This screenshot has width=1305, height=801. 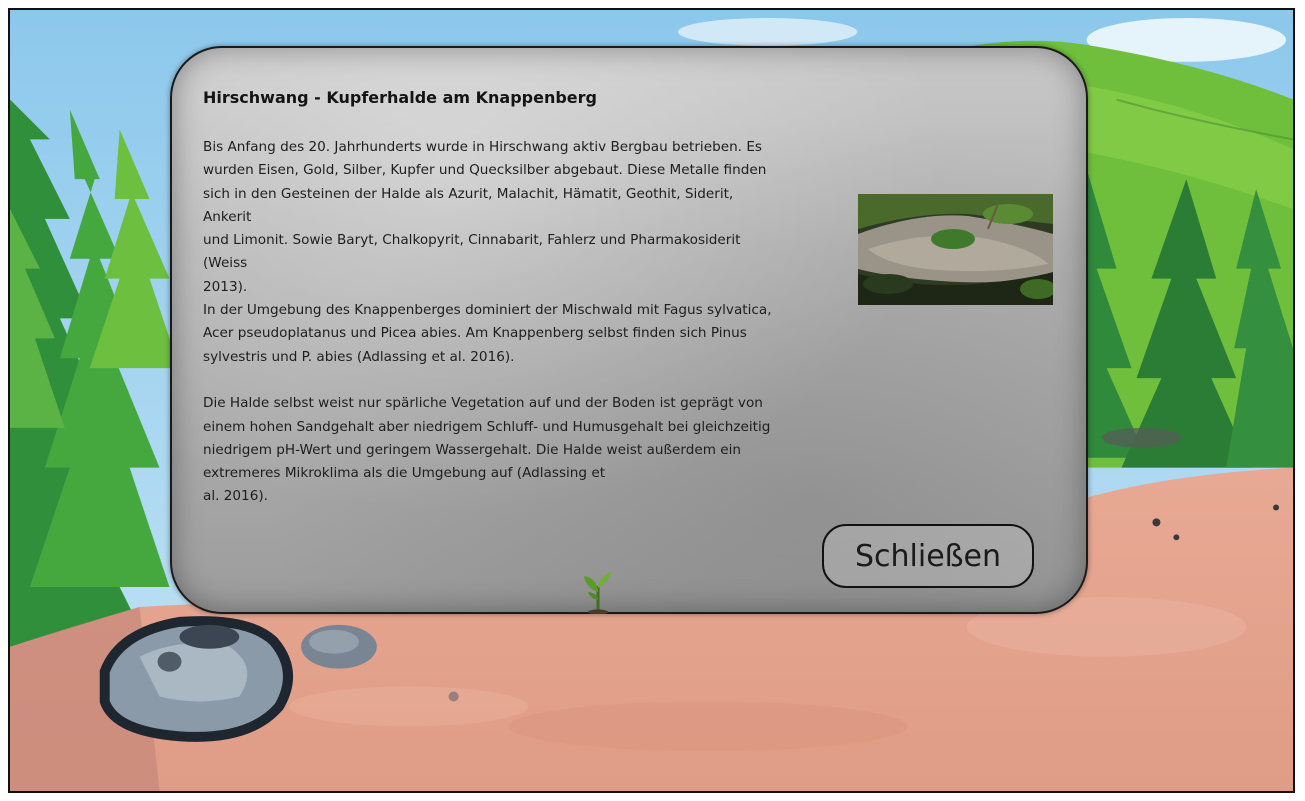 What do you see at coordinates (400, 97) in the screenshot?
I see `dialog-title: Hirschwang - Kupferhalde am Knappenberg` at bounding box center [400, 97].